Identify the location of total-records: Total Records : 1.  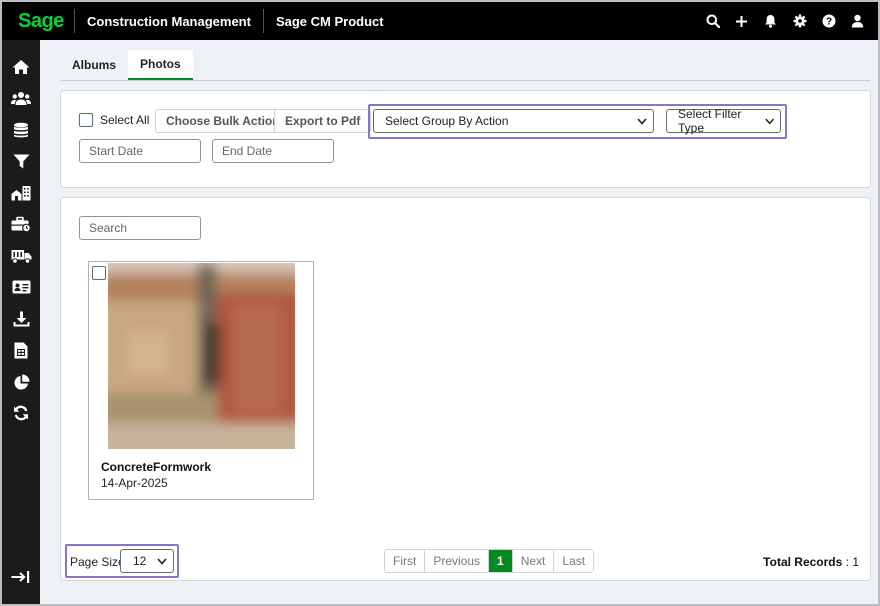
(811, 562).